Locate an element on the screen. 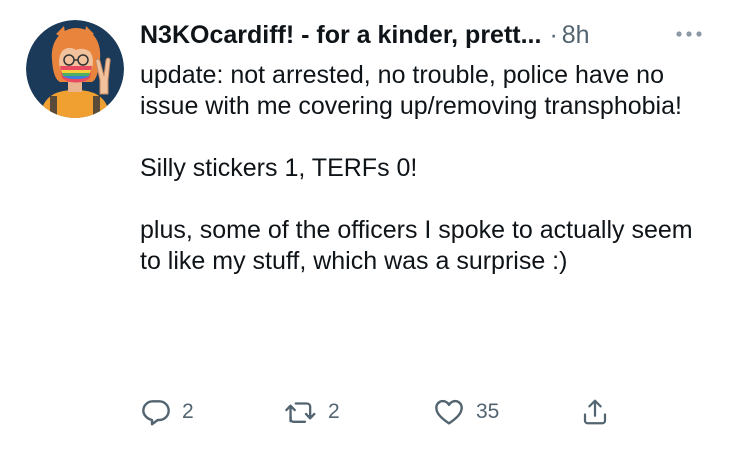  timestamp: 8h is located at coordinates (576, 35).